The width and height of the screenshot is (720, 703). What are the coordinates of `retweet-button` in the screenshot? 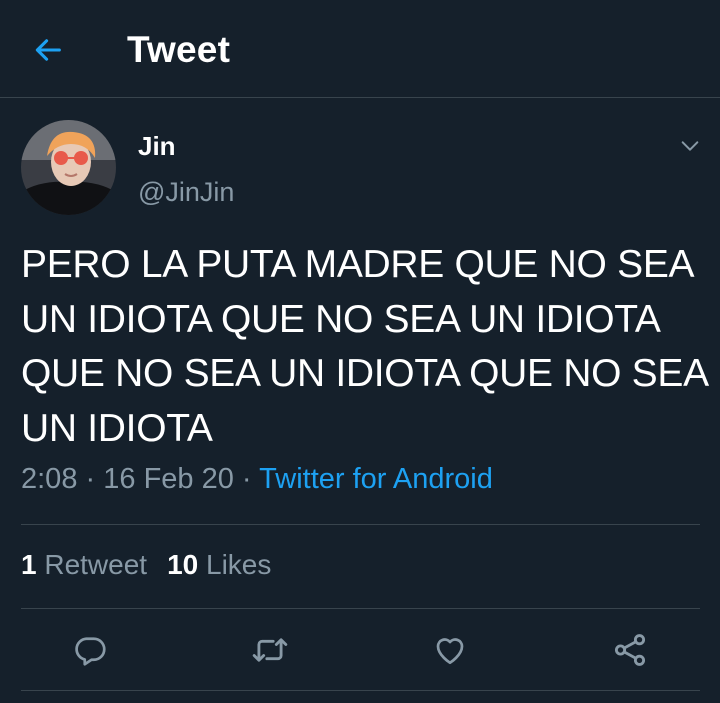 It's located at (270, 650).